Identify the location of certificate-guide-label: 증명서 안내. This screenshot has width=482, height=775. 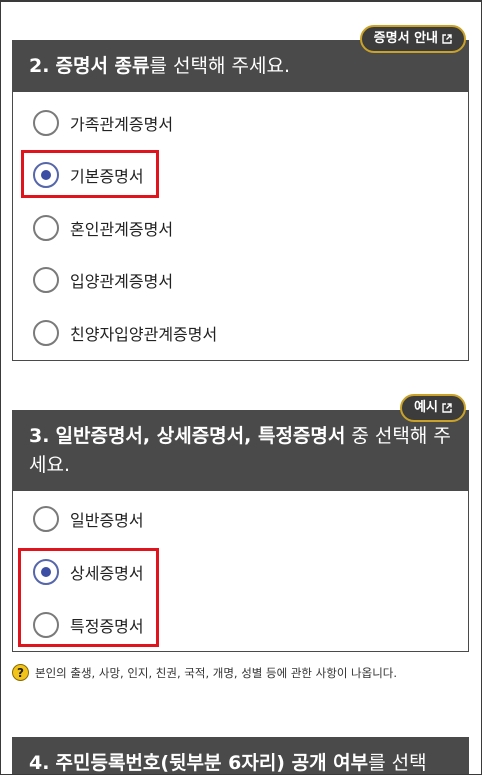
(405, 38).